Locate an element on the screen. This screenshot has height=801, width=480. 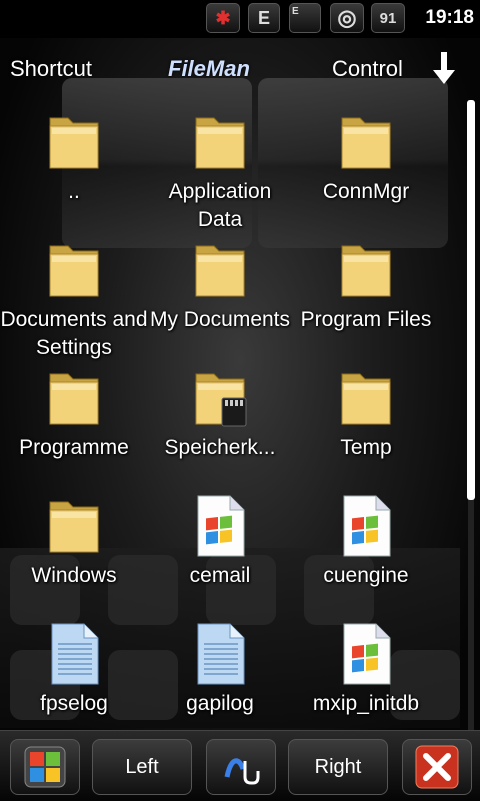
file-label: Application Data is located at coordinates (220, 205).